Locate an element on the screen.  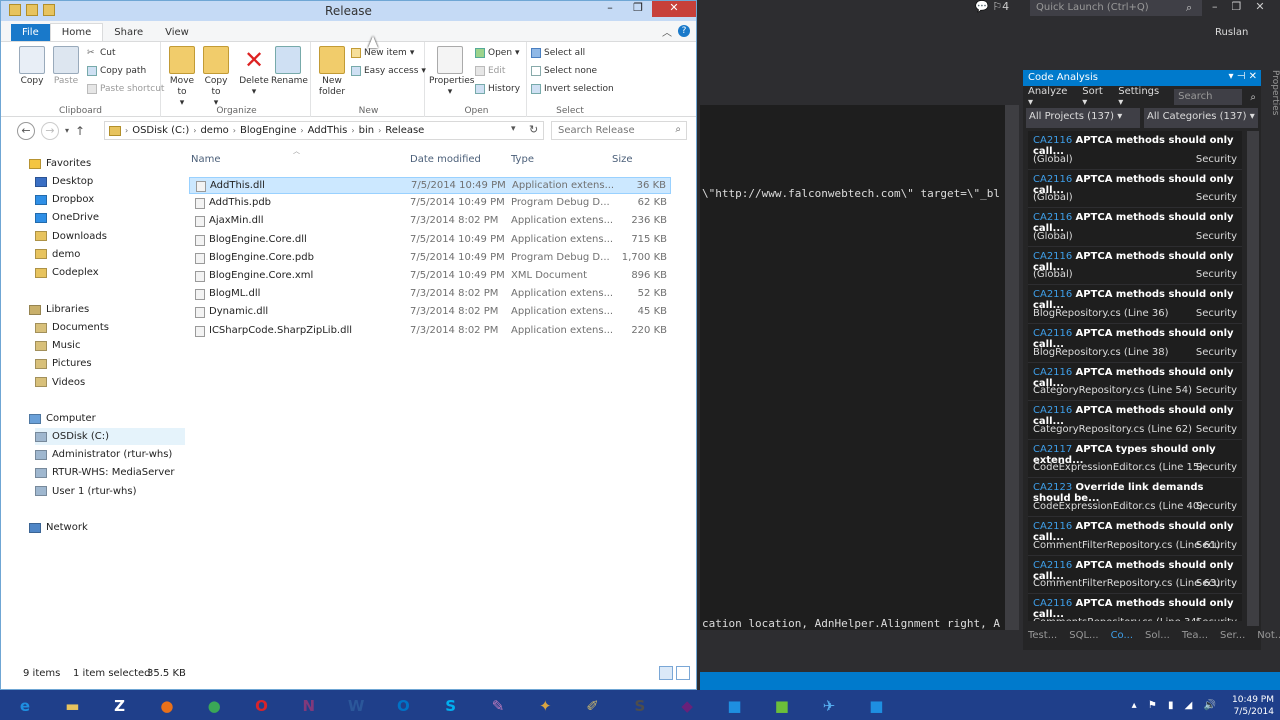
sort-button: Sort ▾ is located at coordinates (1096, 97).